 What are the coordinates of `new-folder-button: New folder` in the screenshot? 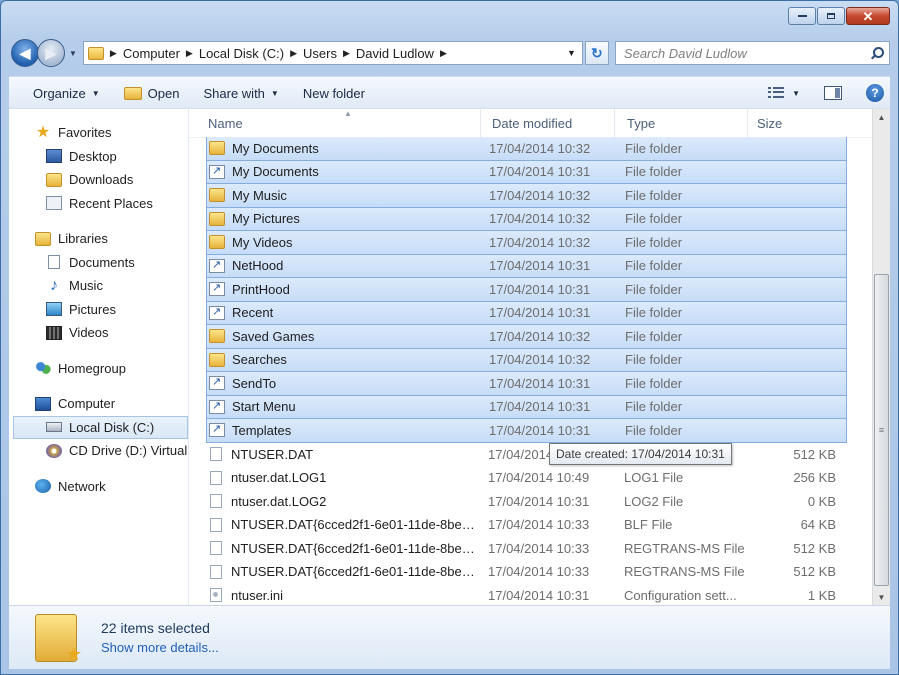 It's located at (334, 93).